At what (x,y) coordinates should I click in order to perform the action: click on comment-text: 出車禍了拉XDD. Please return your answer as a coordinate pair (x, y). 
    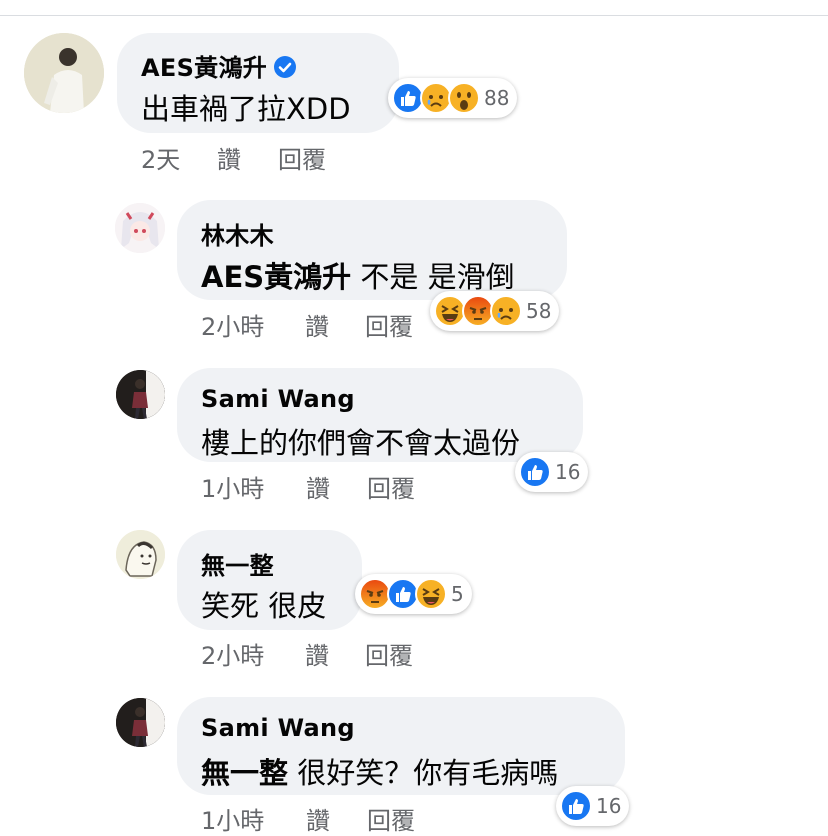
    Looking at the image, I should click on (246, 109).